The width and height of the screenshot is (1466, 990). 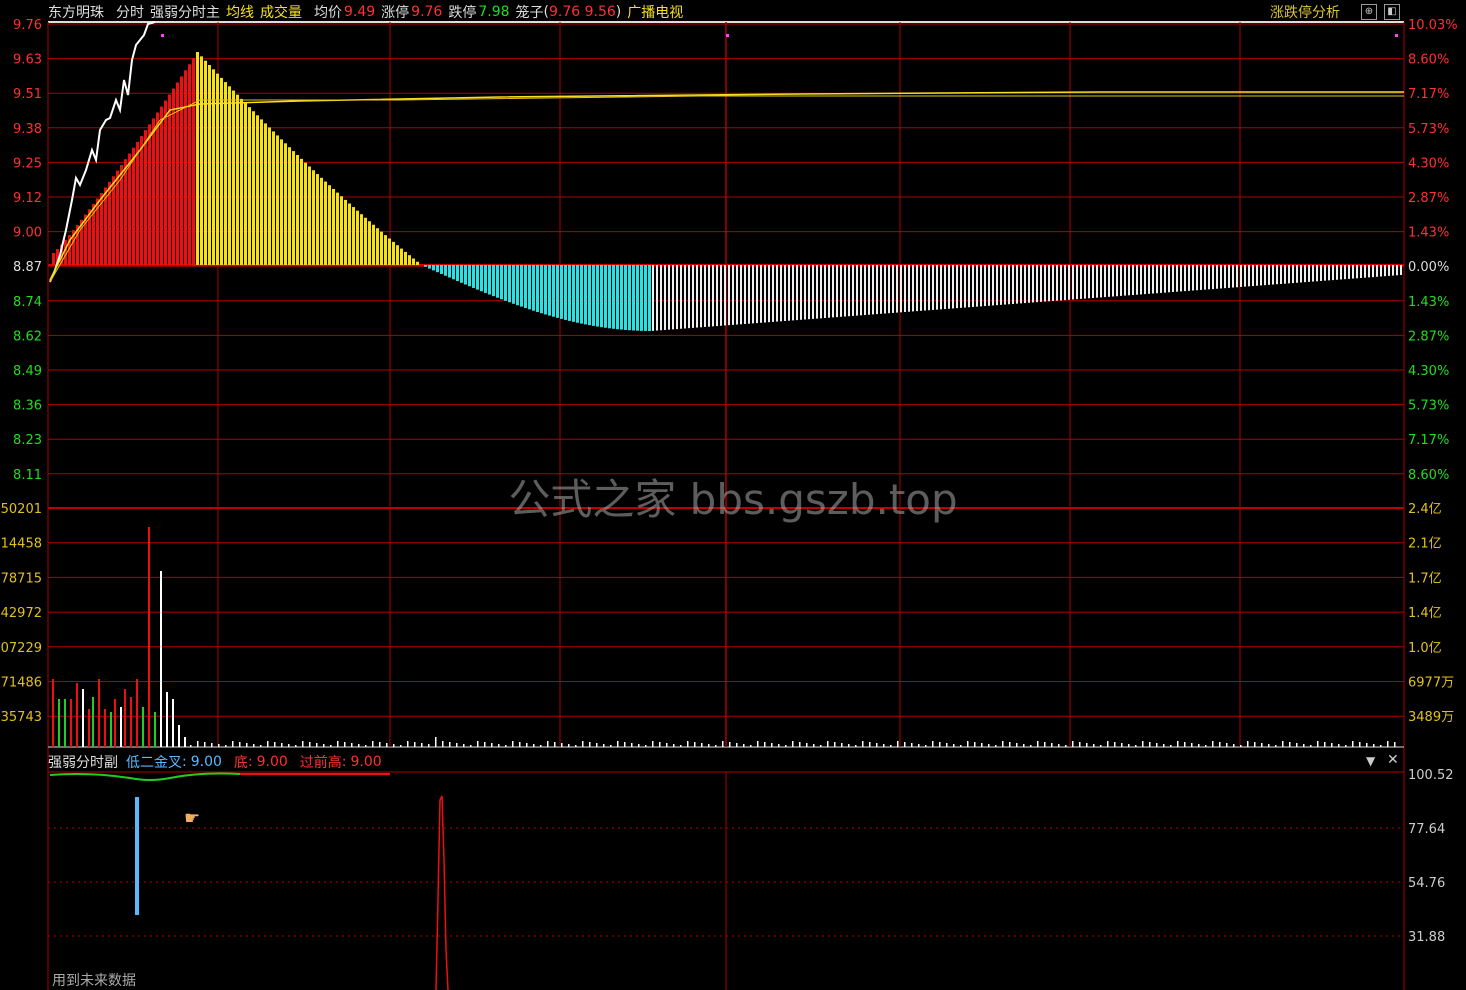 What do you see at coordinates (215, 762) in the screenshot?
I see `sub-panel-header: 强弱分时副 低二金叉 : 9.00 底 : 9.00 过前高 : 9.00` at bounding box center [215, 762].